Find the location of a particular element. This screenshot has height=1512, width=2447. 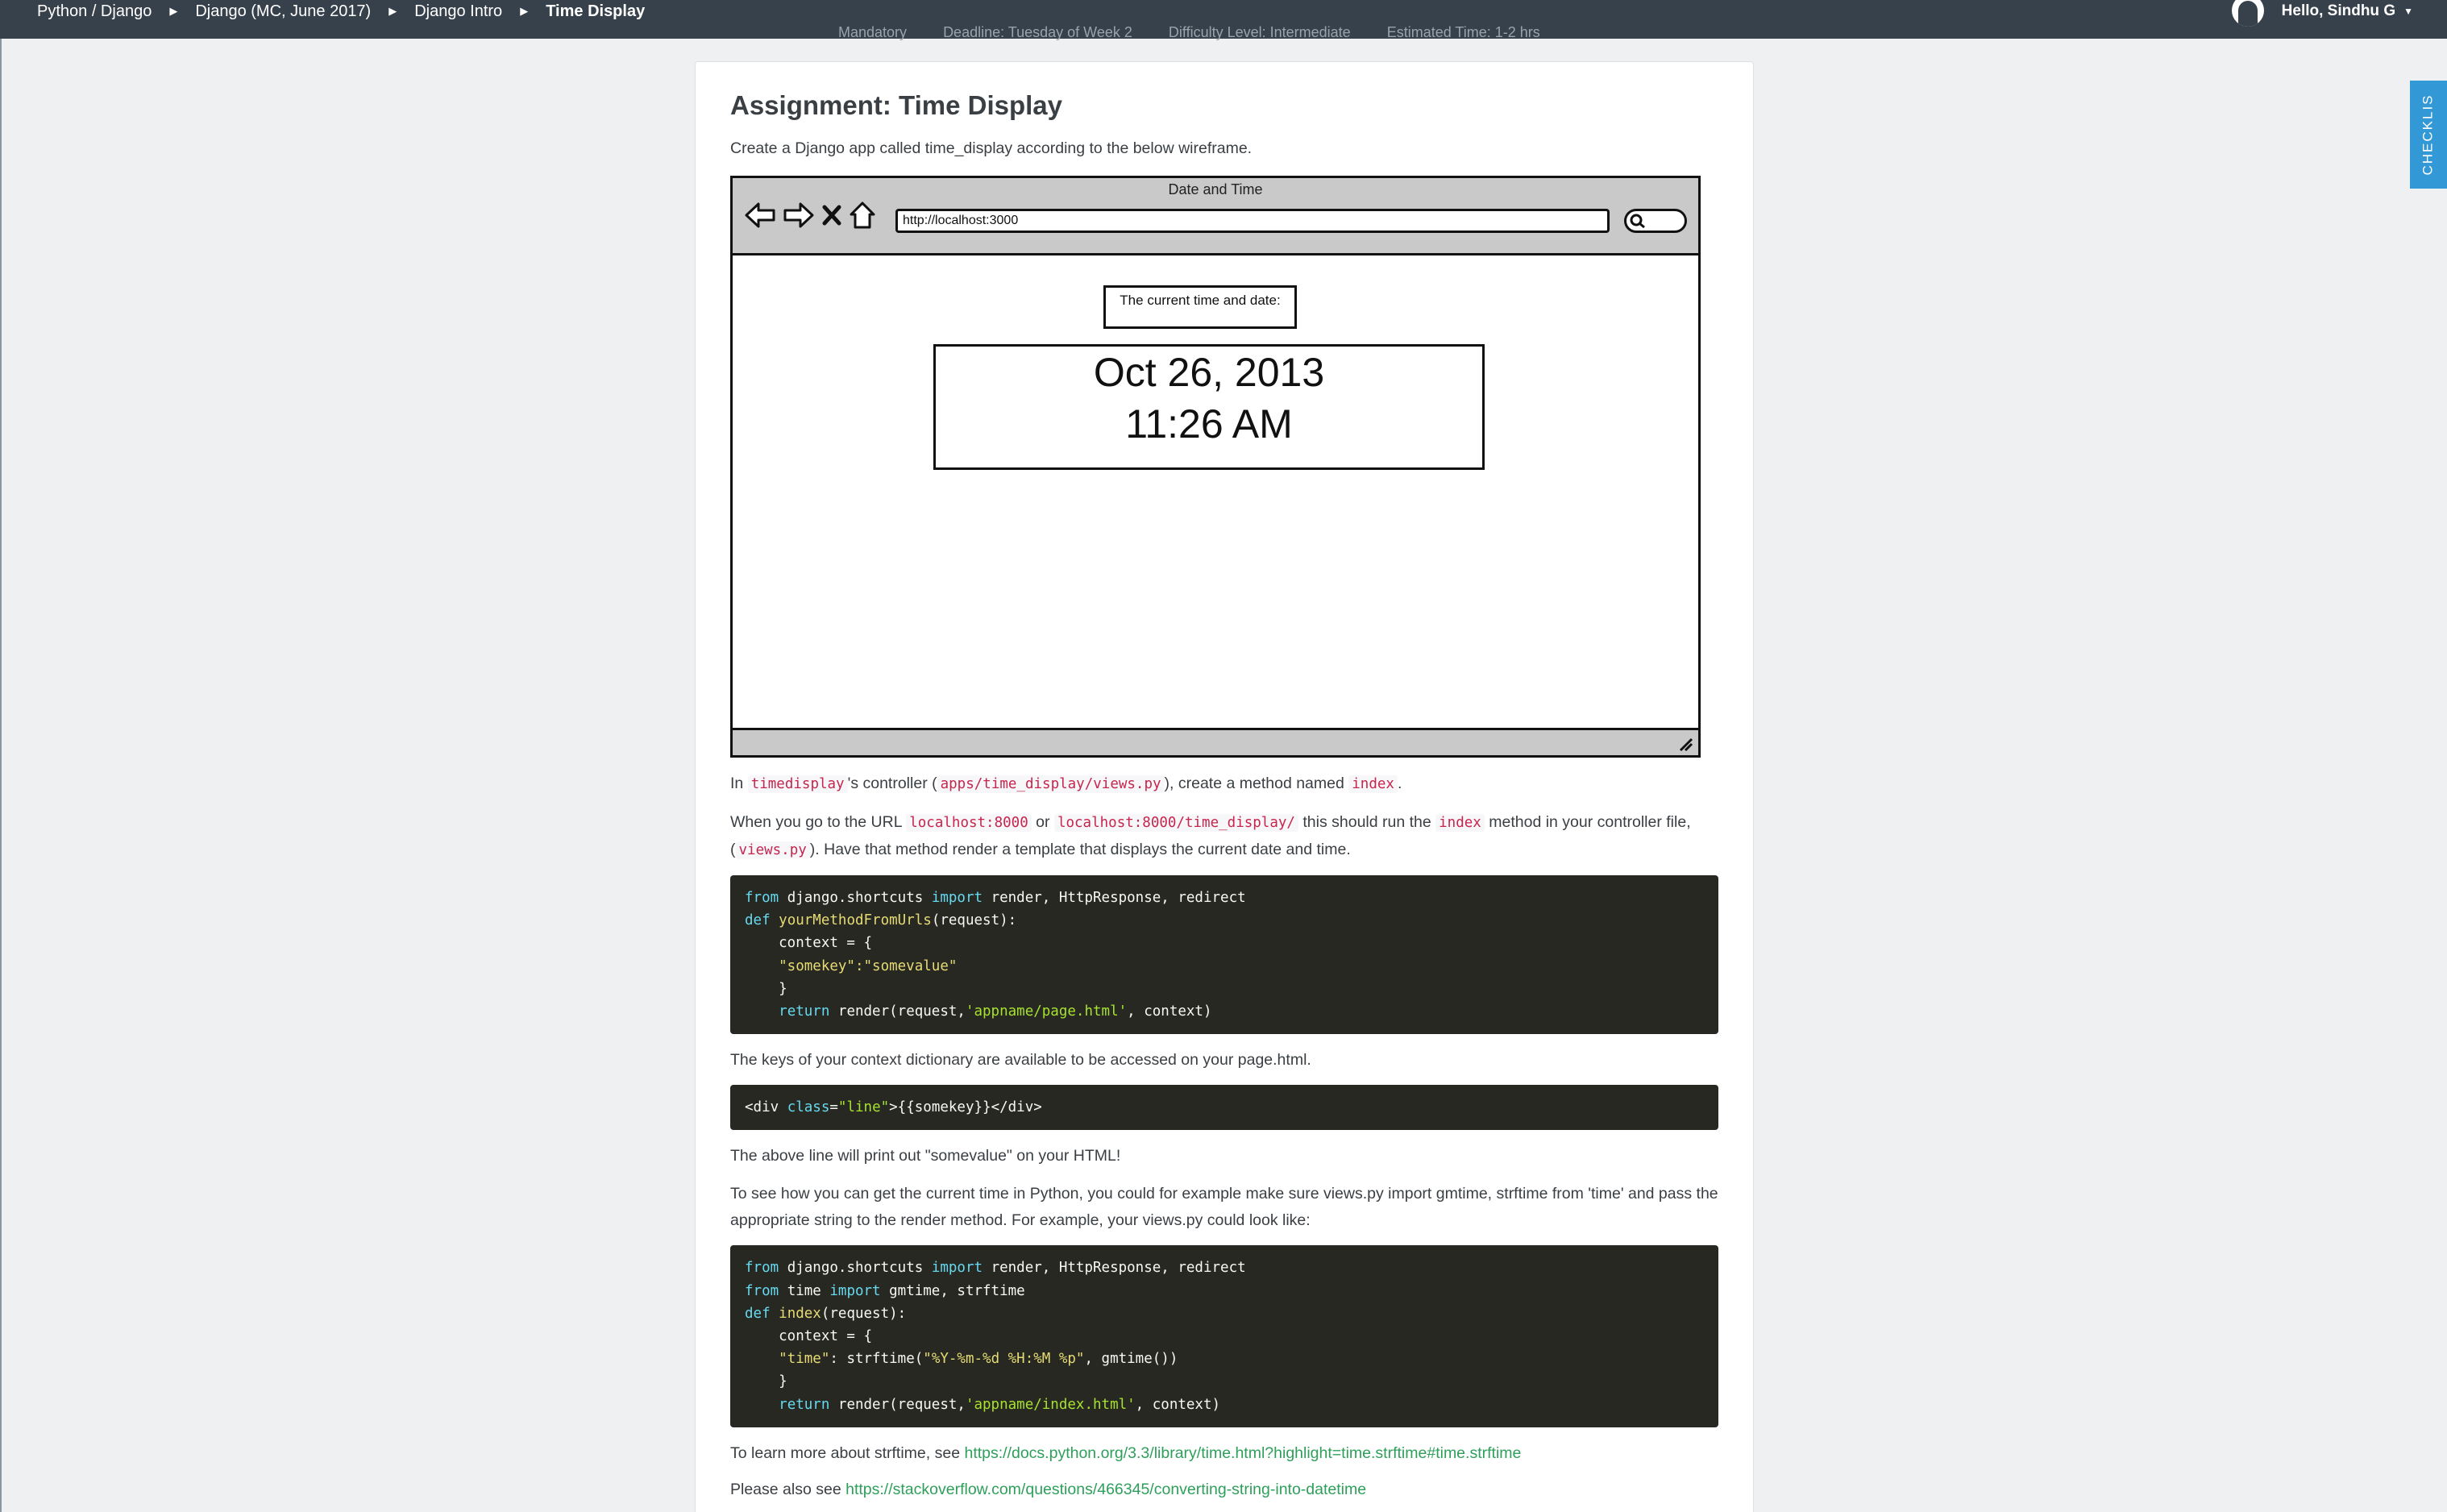

code-localhost: localhost:8000 is located at coordinates (969, 823).